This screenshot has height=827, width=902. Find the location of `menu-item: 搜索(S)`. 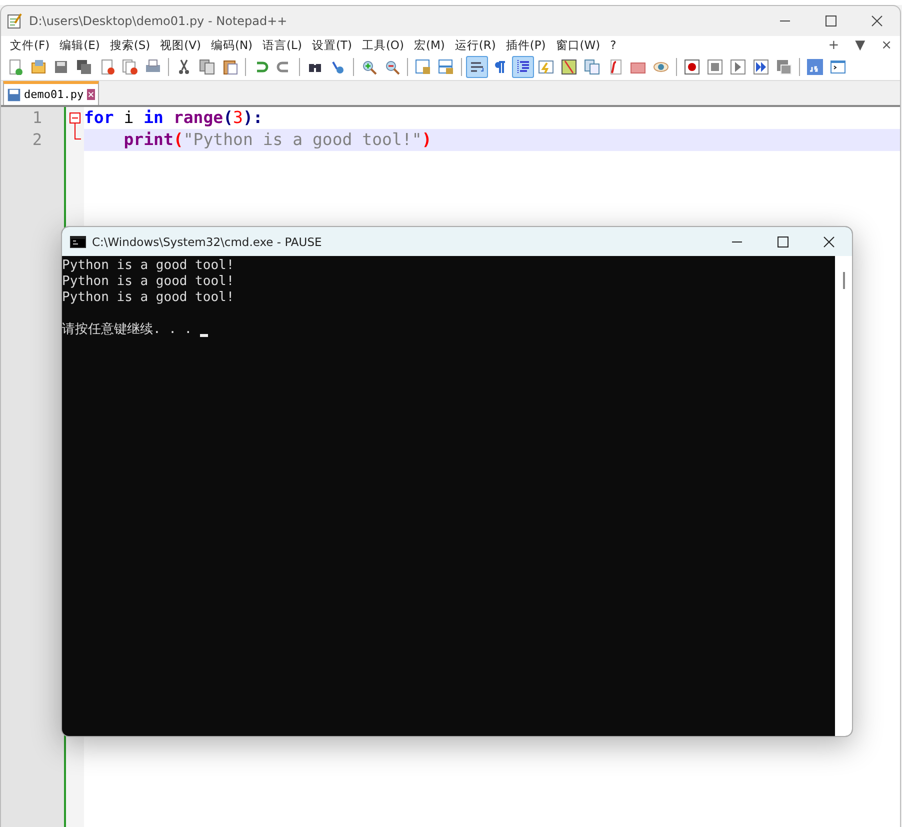

menu-item: 搜索(S) is located at coordinates (130, 45).